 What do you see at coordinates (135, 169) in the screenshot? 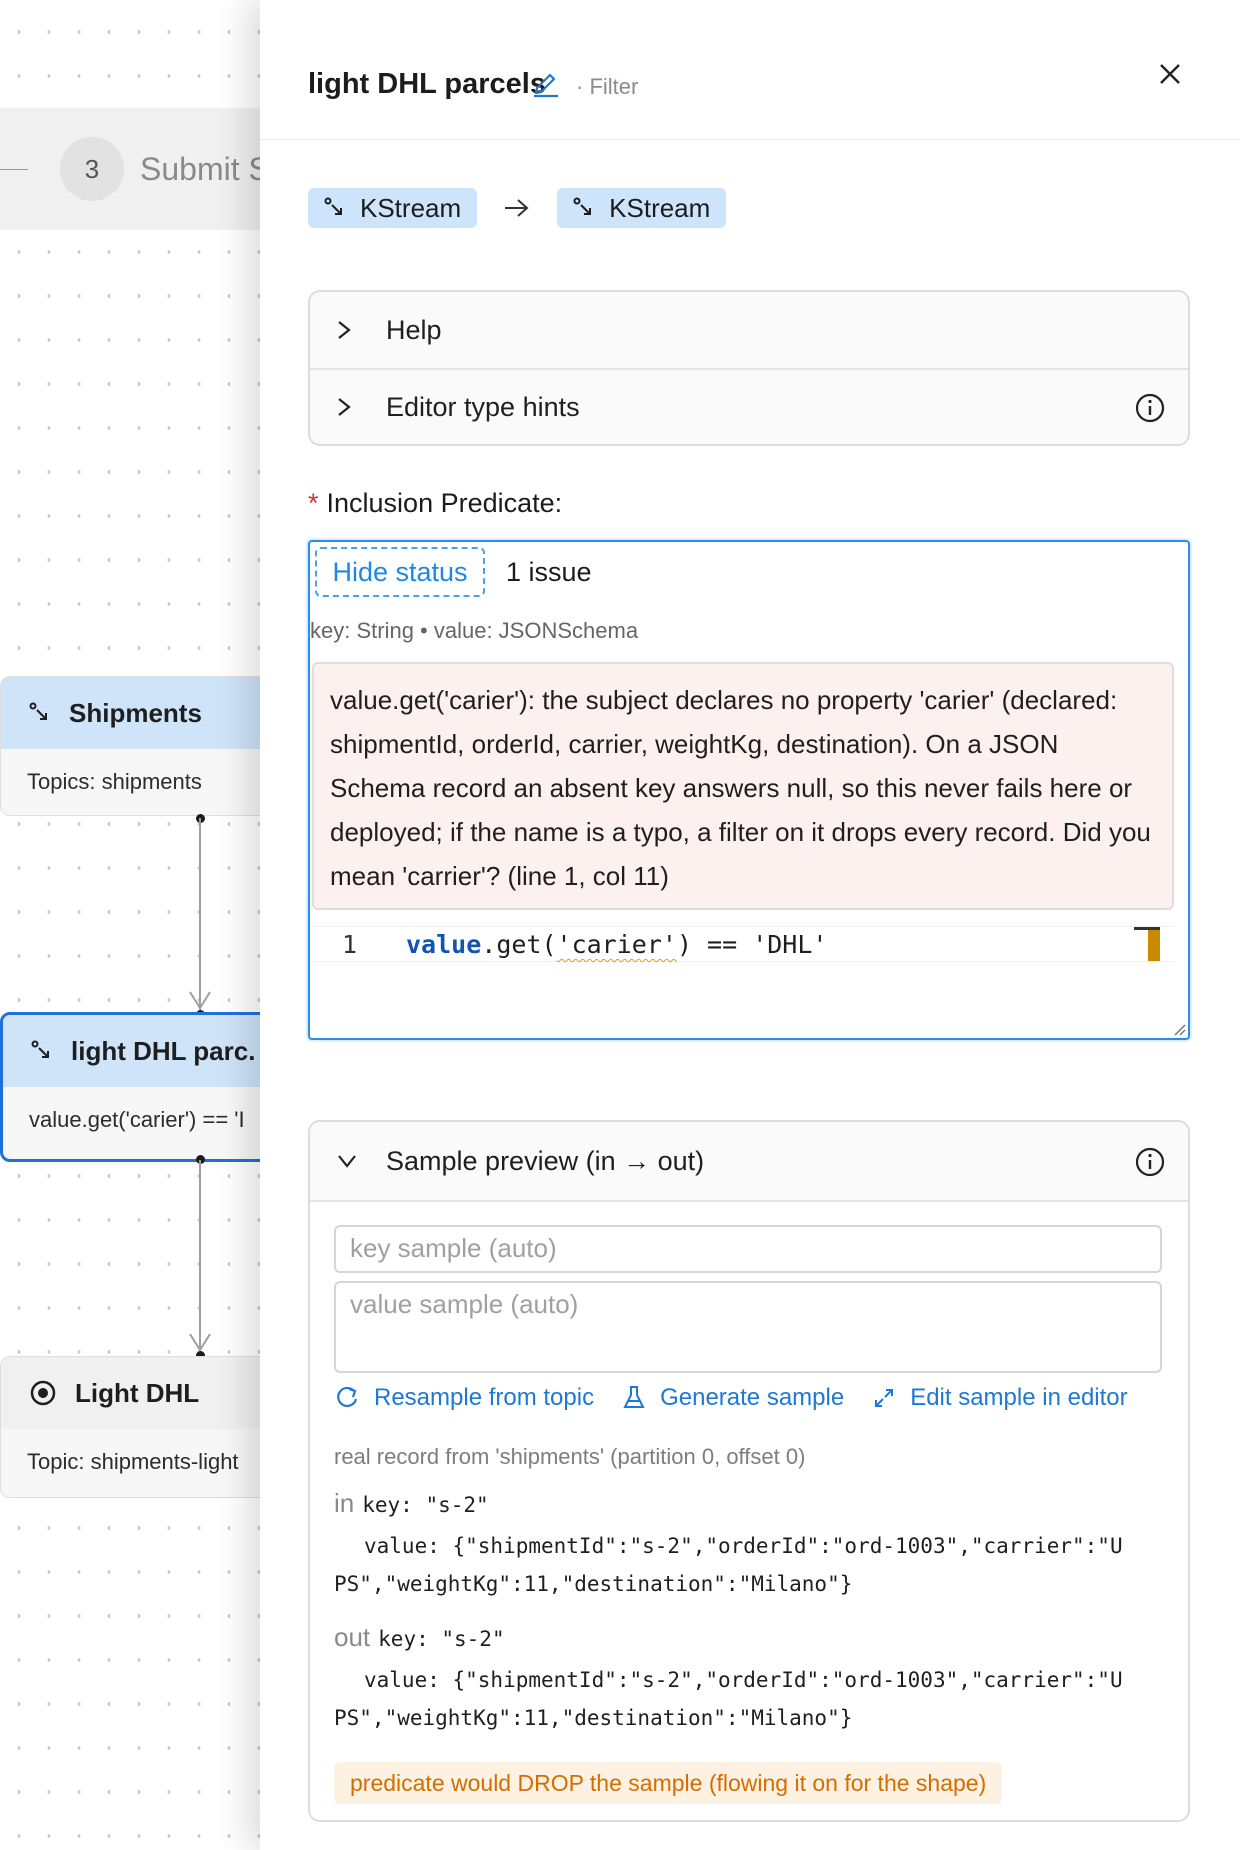
I see `step-bar: 3 Submit S` at bounding box center [135, 169].